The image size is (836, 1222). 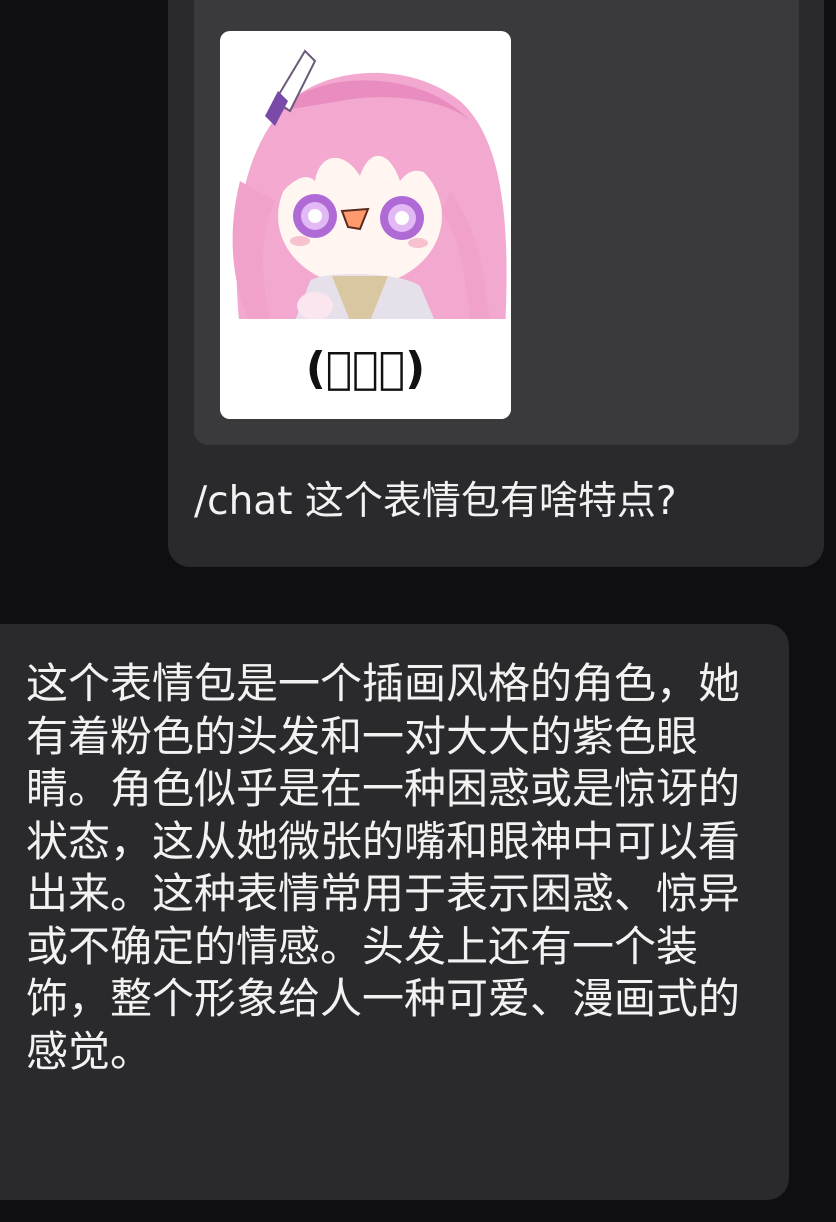 I want to click on anime-girl-sticker: (ﾟ﹃ﾟ), so click(x=365, y=225).